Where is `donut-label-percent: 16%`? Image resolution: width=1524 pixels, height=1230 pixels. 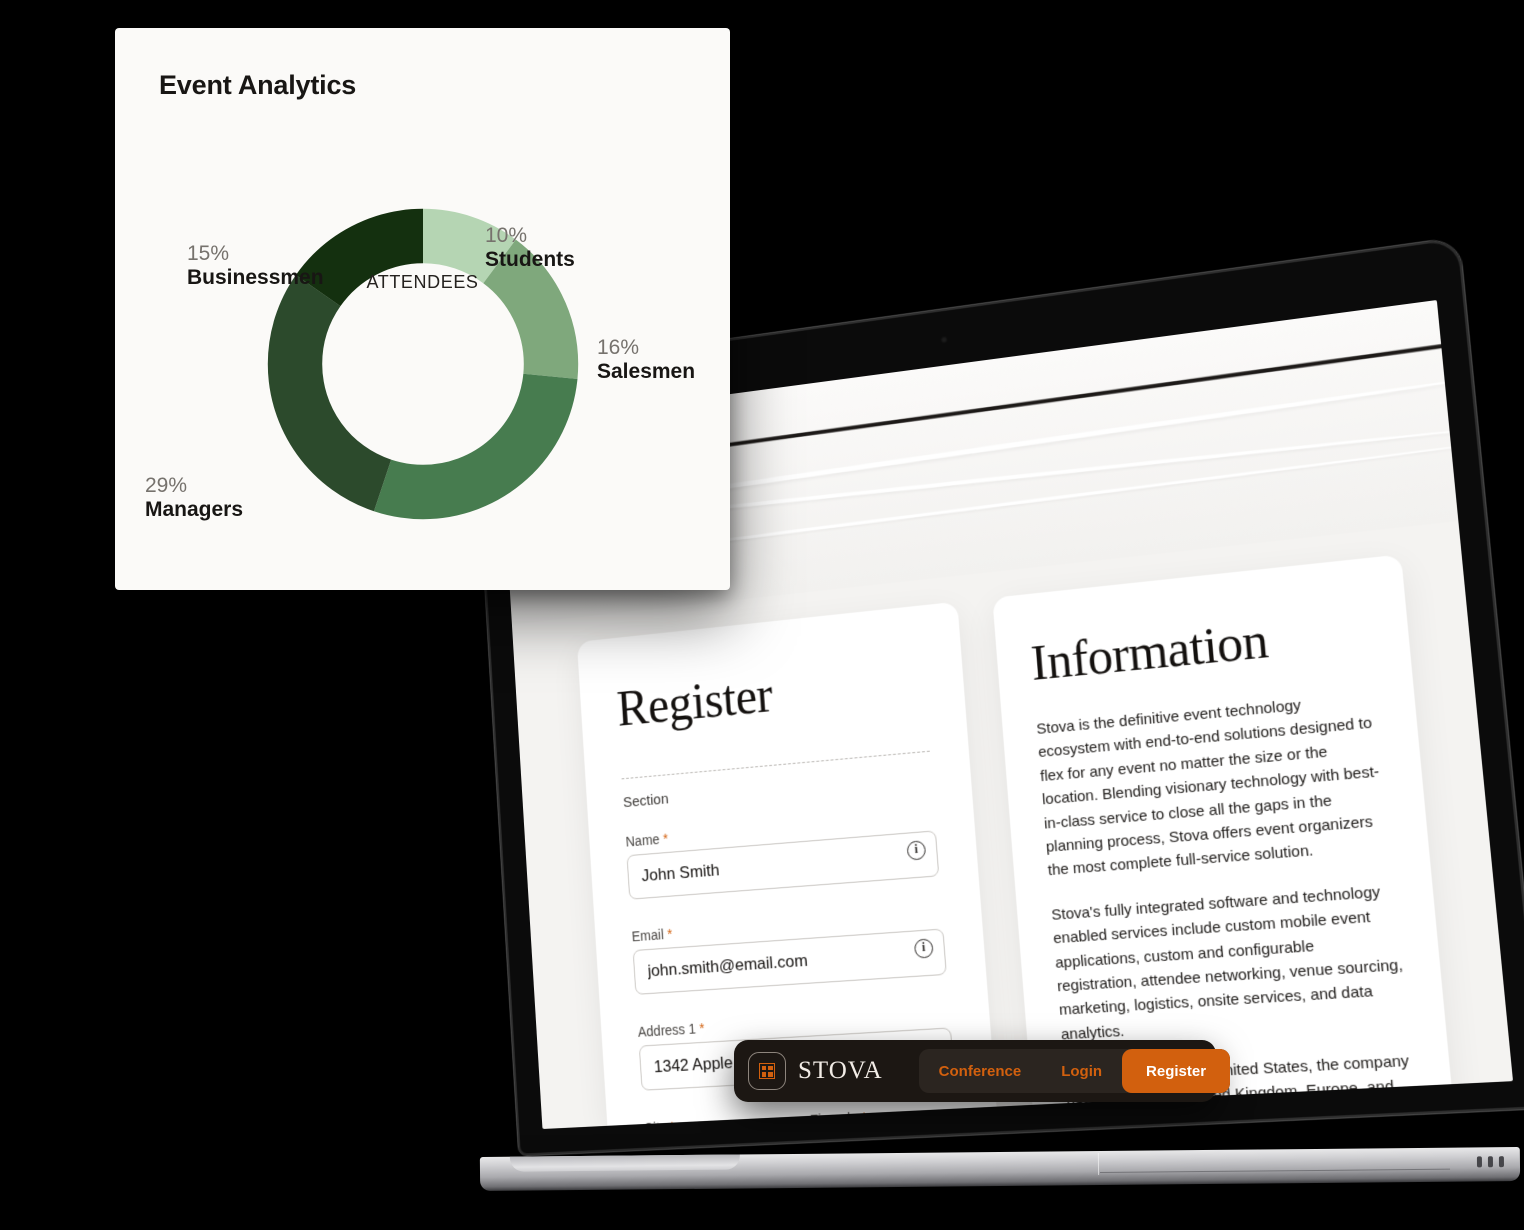 donut-label-percent: 16% is located at coordinates (618, 347).